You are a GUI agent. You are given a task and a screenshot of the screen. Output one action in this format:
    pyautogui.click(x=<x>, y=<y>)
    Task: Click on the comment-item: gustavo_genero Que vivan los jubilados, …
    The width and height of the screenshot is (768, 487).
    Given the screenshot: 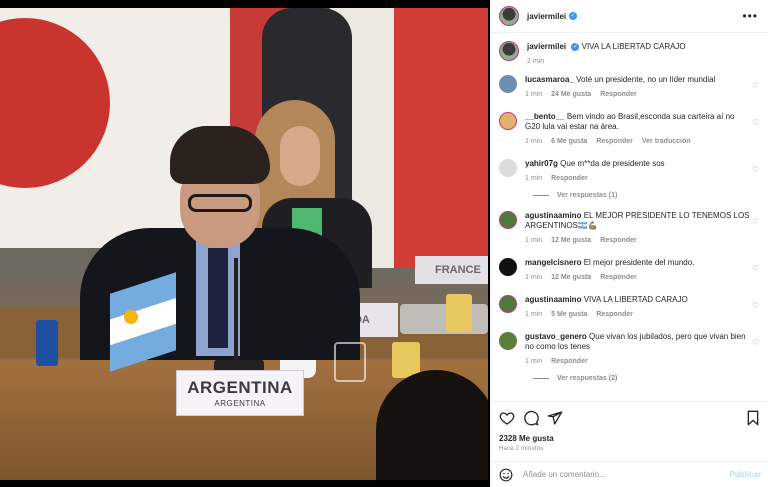 What is the action you would take?
    pyautogui.click(x=630, y=349)
    